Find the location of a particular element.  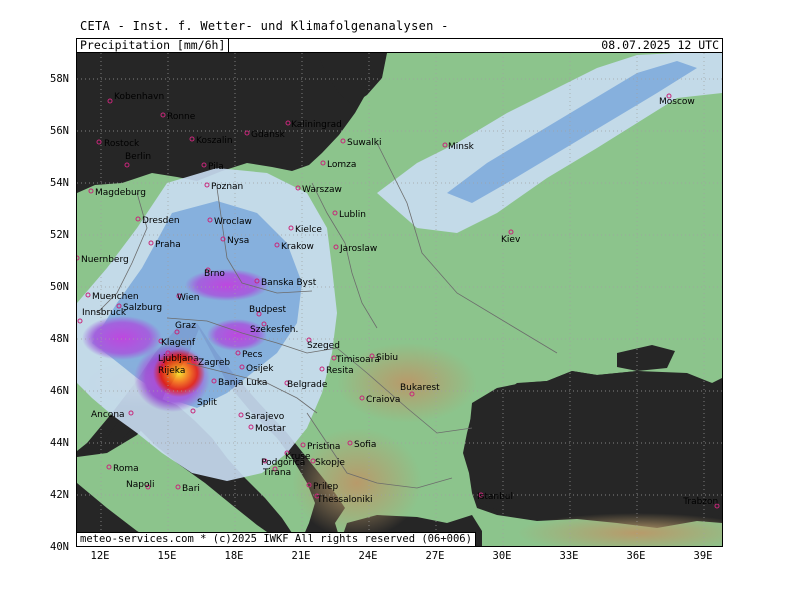

city-label: Szekesfeh. is located at coordinates (274, 330).